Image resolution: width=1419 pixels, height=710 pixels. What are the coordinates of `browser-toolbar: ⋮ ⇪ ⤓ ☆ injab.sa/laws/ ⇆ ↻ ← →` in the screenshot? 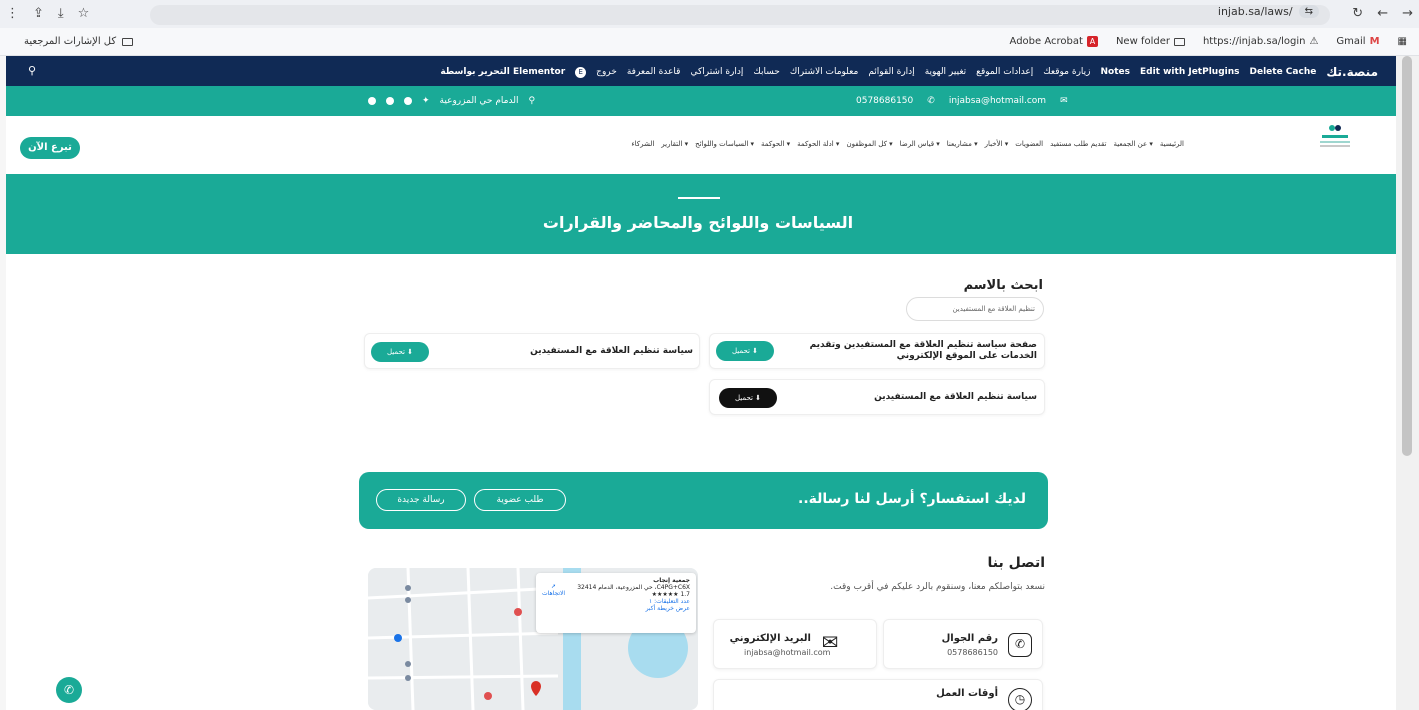 It's located at (709, 14).